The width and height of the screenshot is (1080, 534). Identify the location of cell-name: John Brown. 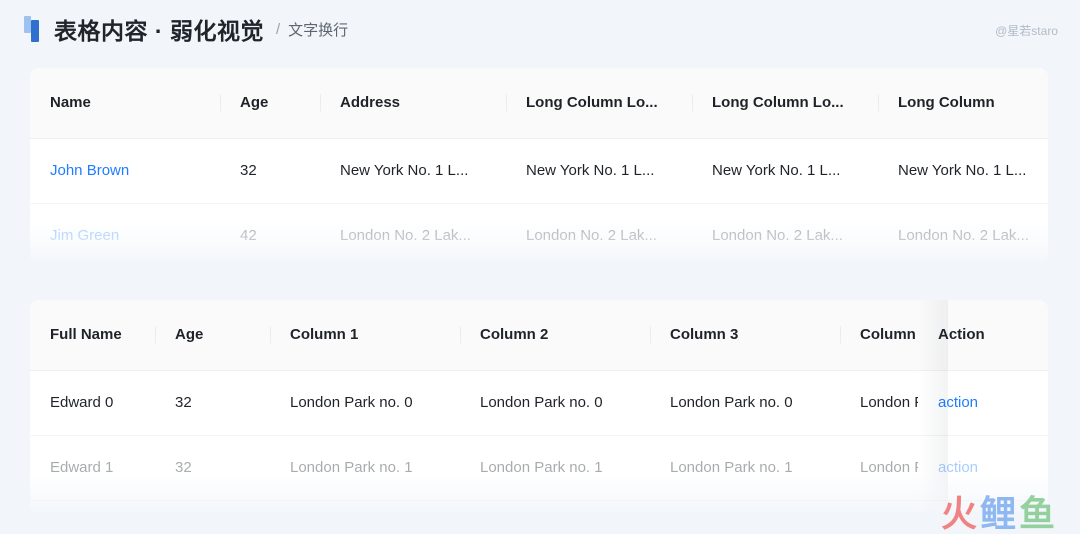
(125, 171).